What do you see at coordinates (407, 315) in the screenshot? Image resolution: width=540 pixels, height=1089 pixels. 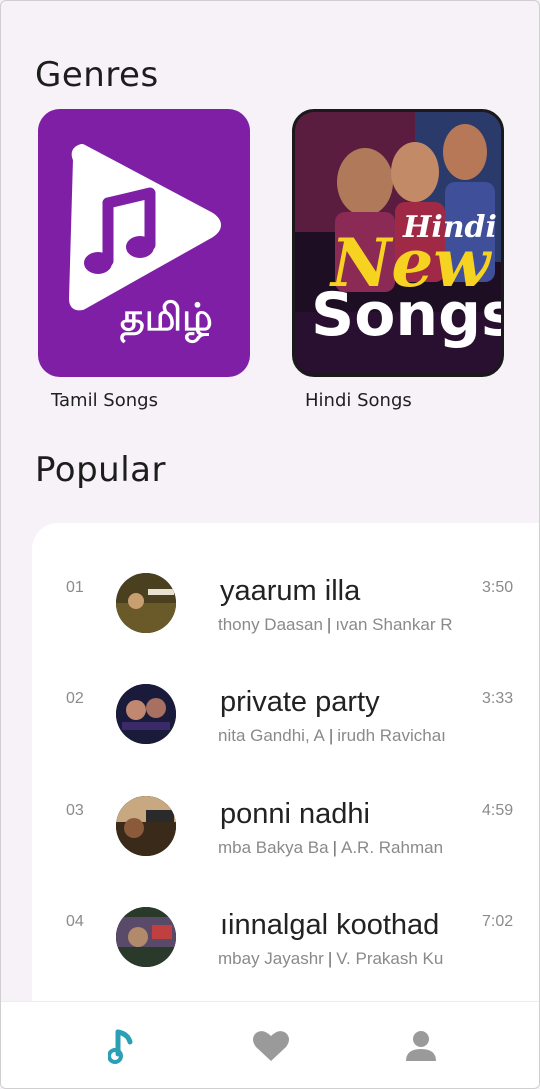 I see `hindi-art-text-3: Songs` at bounding box center [407, 315].